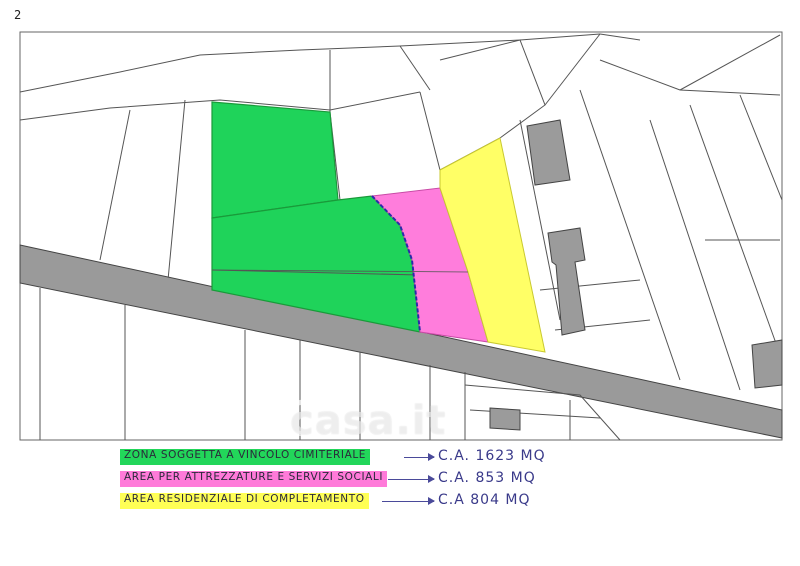 Image resolution: width=800 pixels, height=566 pixels. I want to click on legend-label-services: AREA PER ATTREZZATURE E SERVIZI SOCIALI, so click(254, 479).